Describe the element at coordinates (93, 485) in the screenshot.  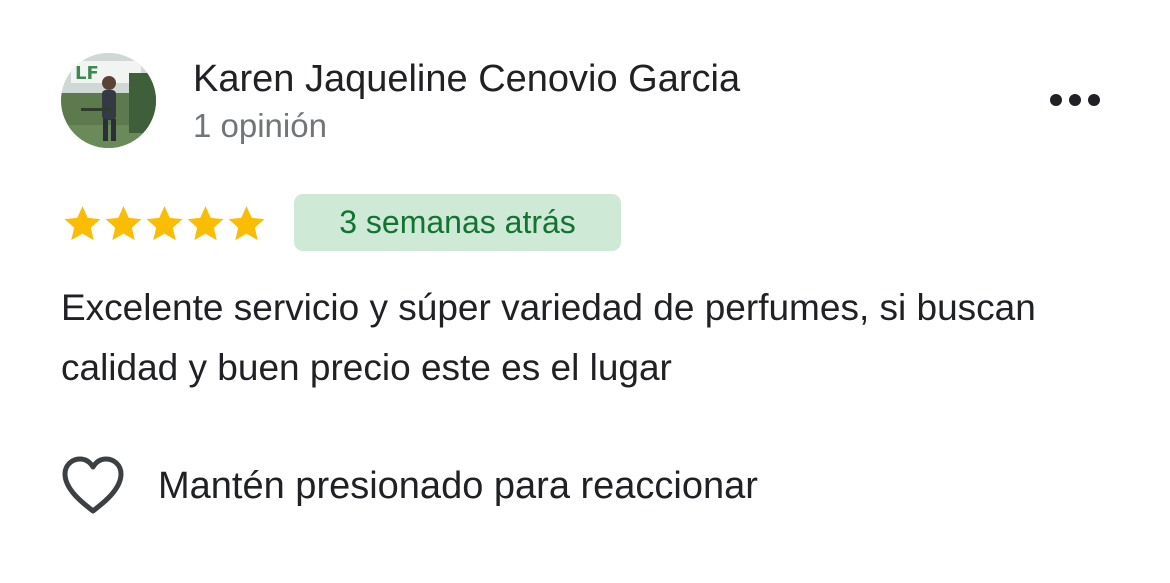
I see `heart-outline-icon` at that location.